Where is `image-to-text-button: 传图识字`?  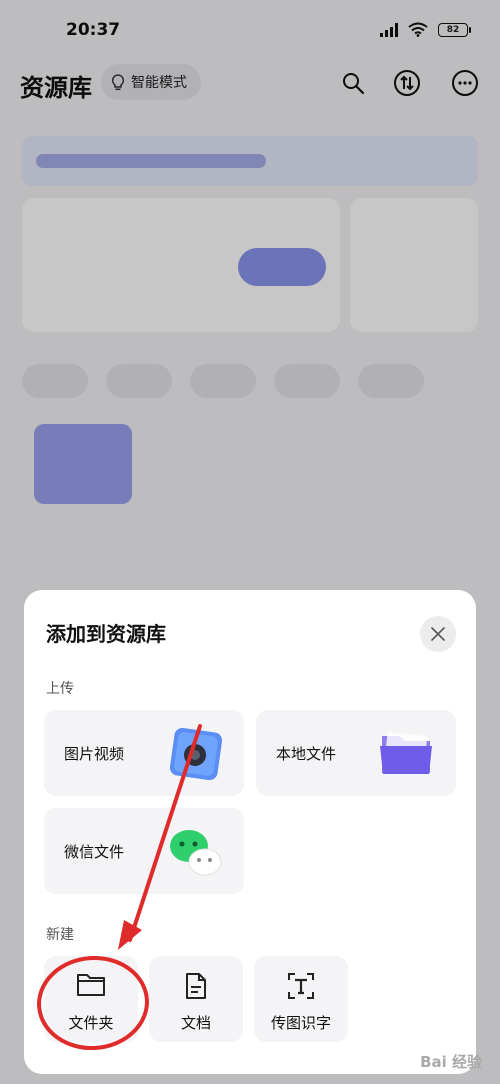 image-to-text-button: 传图识字 is located at coordinates (301, 999).